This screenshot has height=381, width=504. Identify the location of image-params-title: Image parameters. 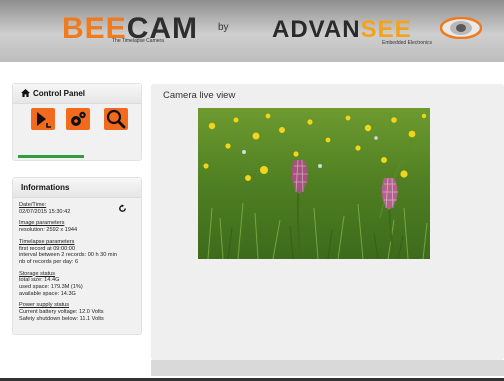
(77, 223).